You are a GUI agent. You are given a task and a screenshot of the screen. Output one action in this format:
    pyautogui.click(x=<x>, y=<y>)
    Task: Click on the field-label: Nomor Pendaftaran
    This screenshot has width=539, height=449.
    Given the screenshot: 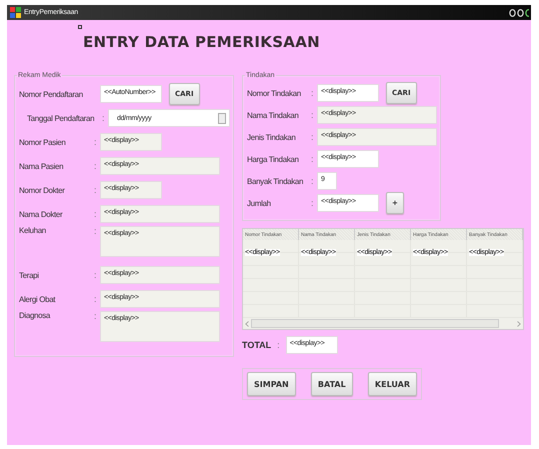 What is the action you would take?
    pyautogui.click(x=51, y=94)
    